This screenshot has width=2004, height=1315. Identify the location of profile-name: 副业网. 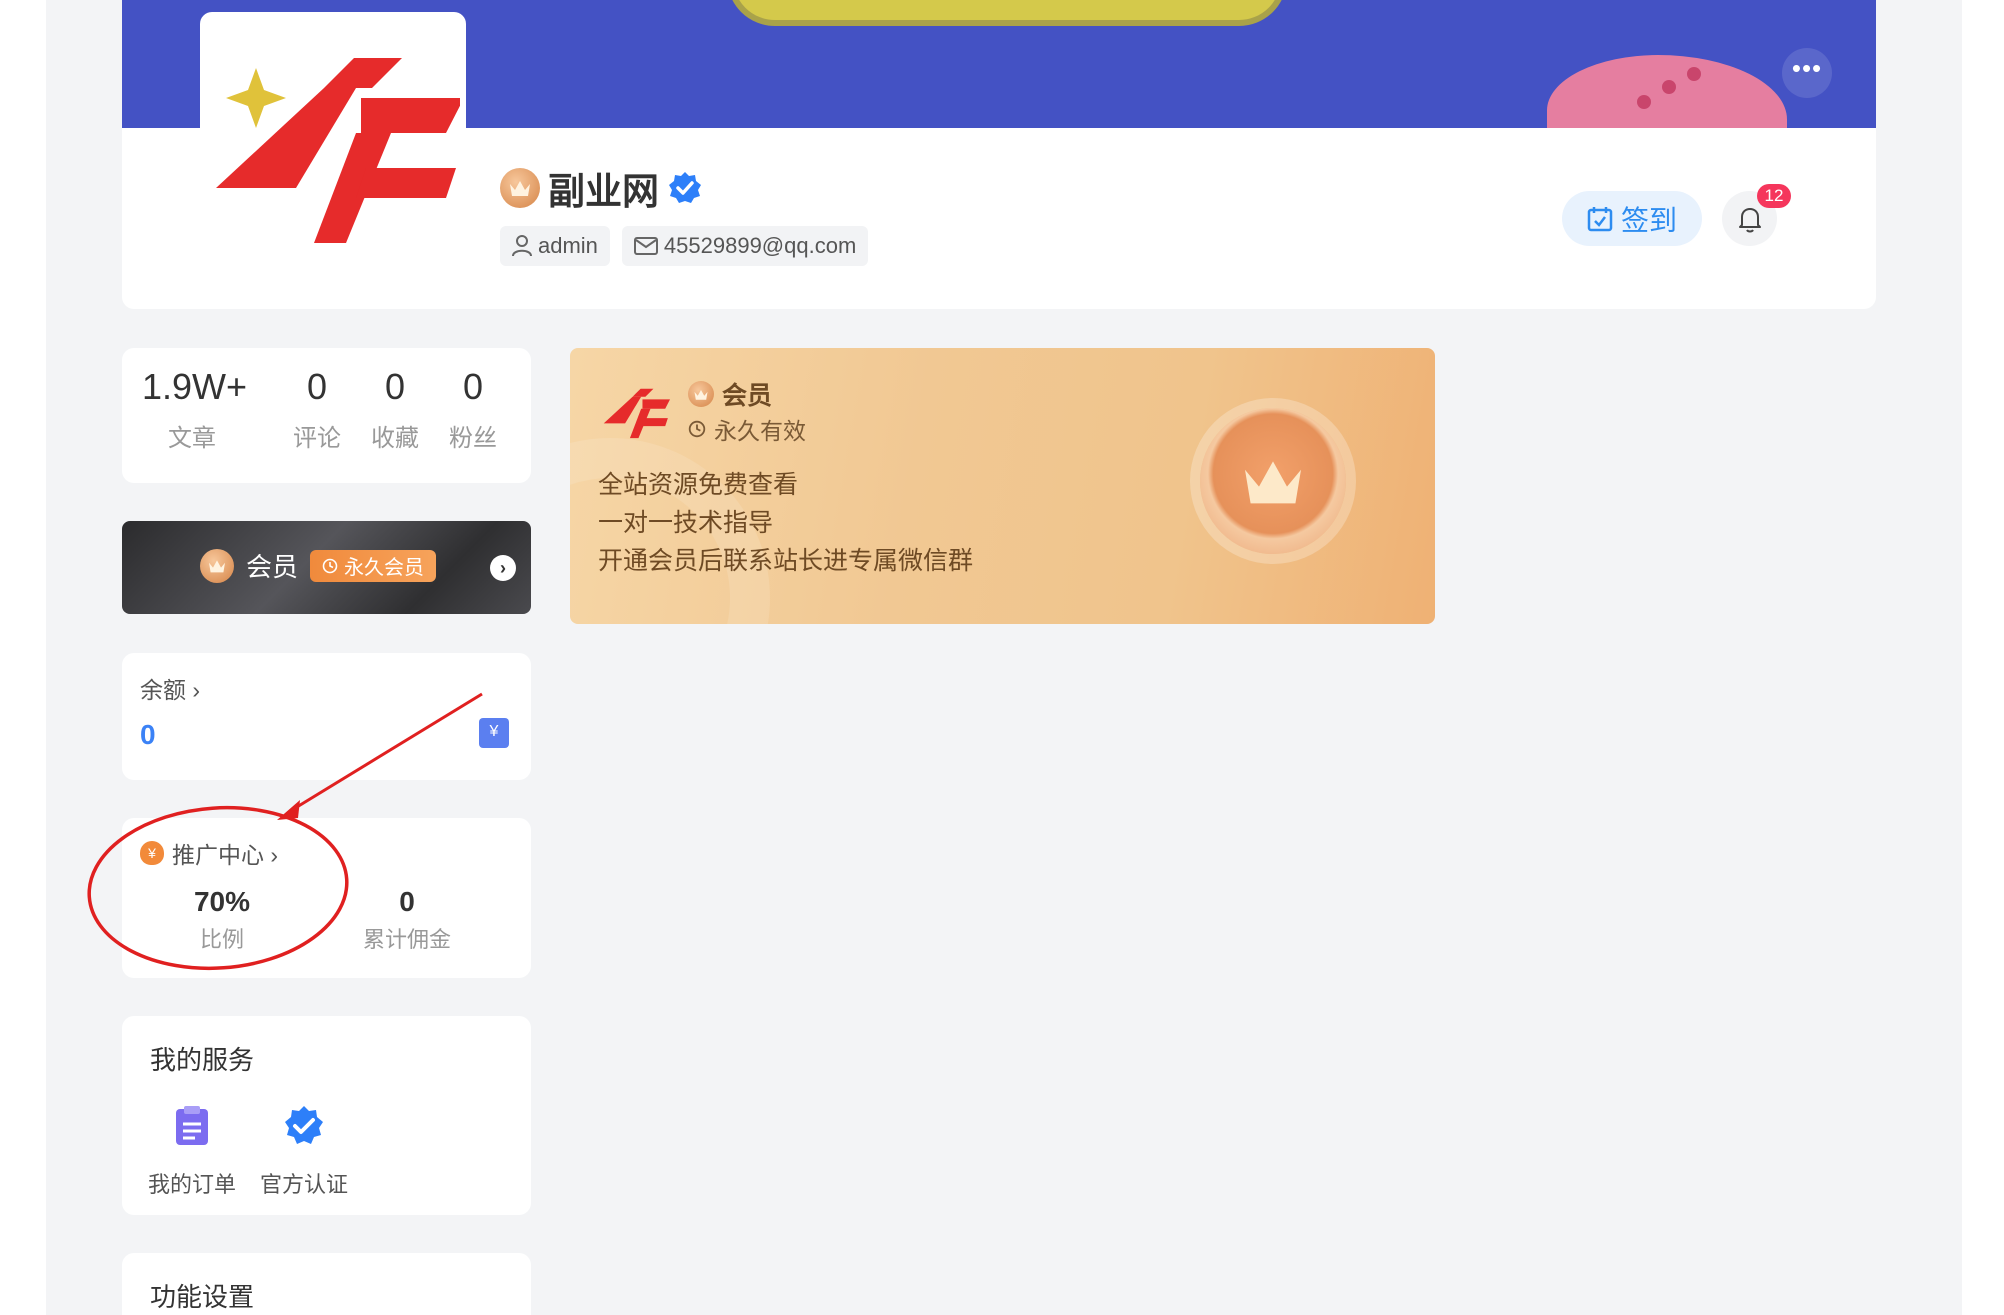
(603, 191).